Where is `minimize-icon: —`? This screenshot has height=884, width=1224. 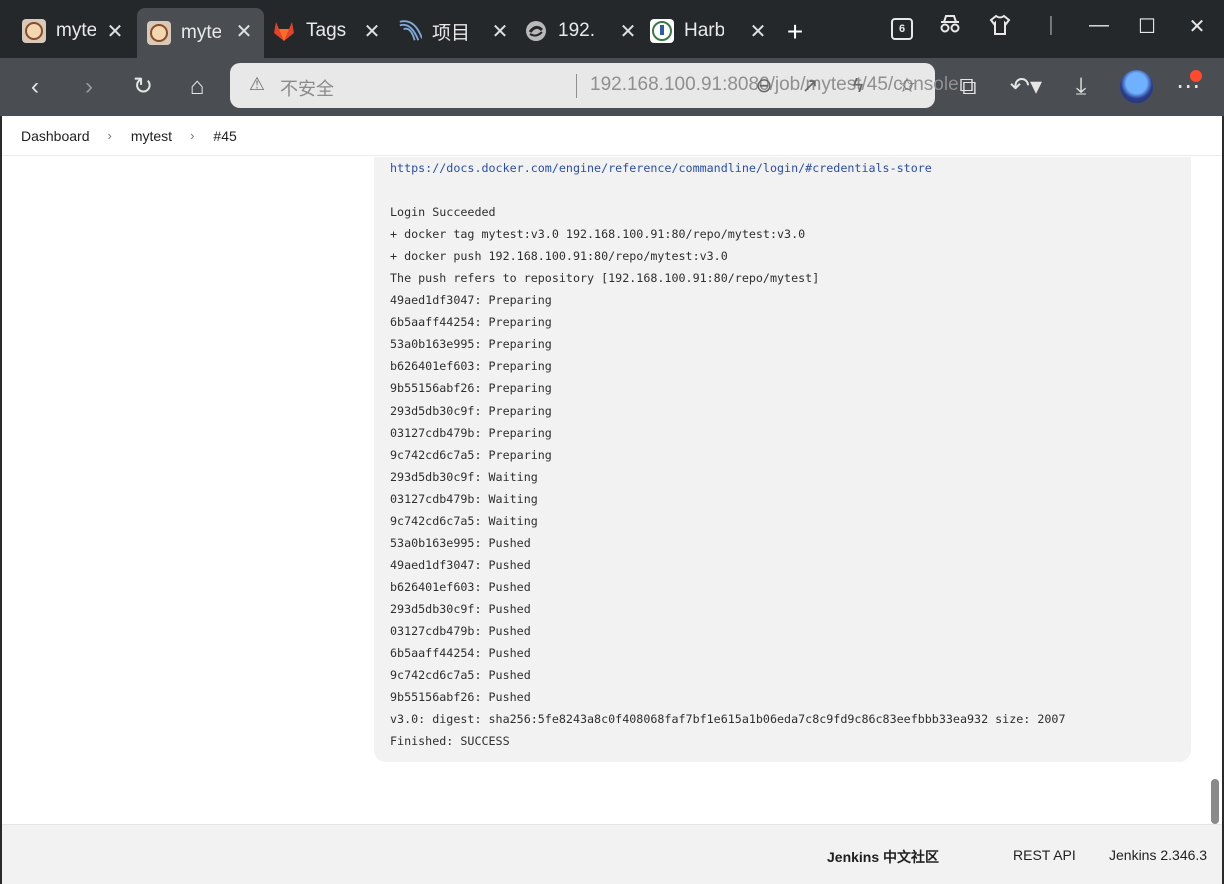 minimize-icon: — is located at coordinates (1099, 25).